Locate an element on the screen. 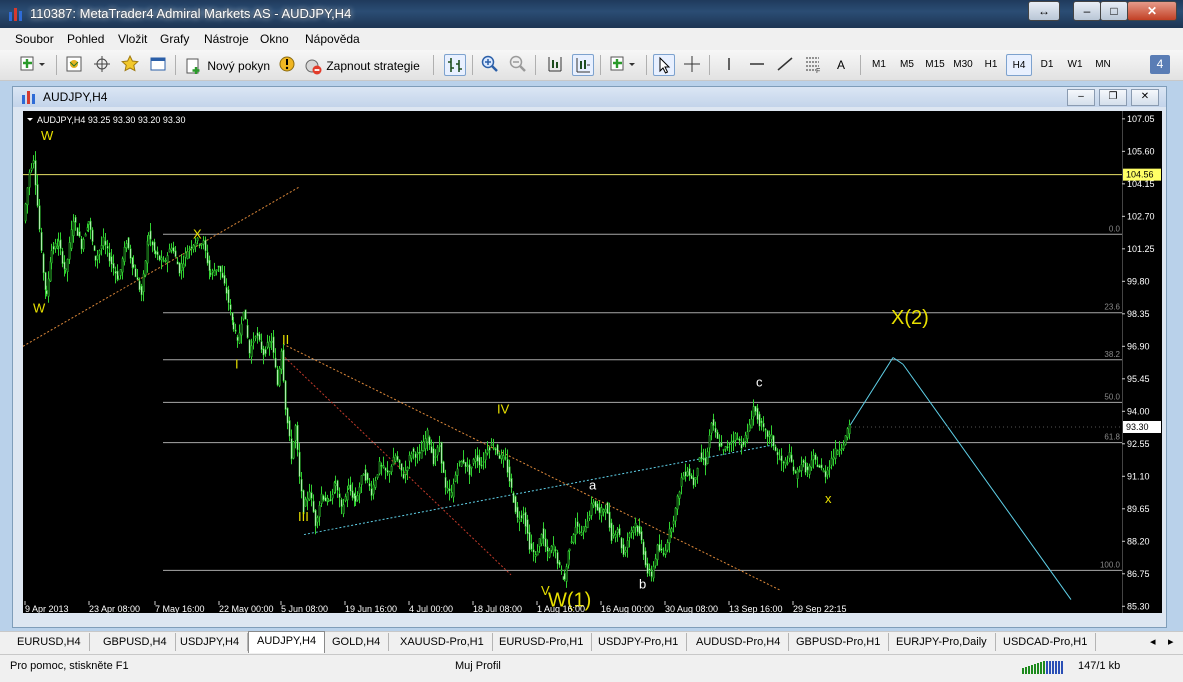  fibo-level-label: 0.0 is located at coordinates (1115, 228).